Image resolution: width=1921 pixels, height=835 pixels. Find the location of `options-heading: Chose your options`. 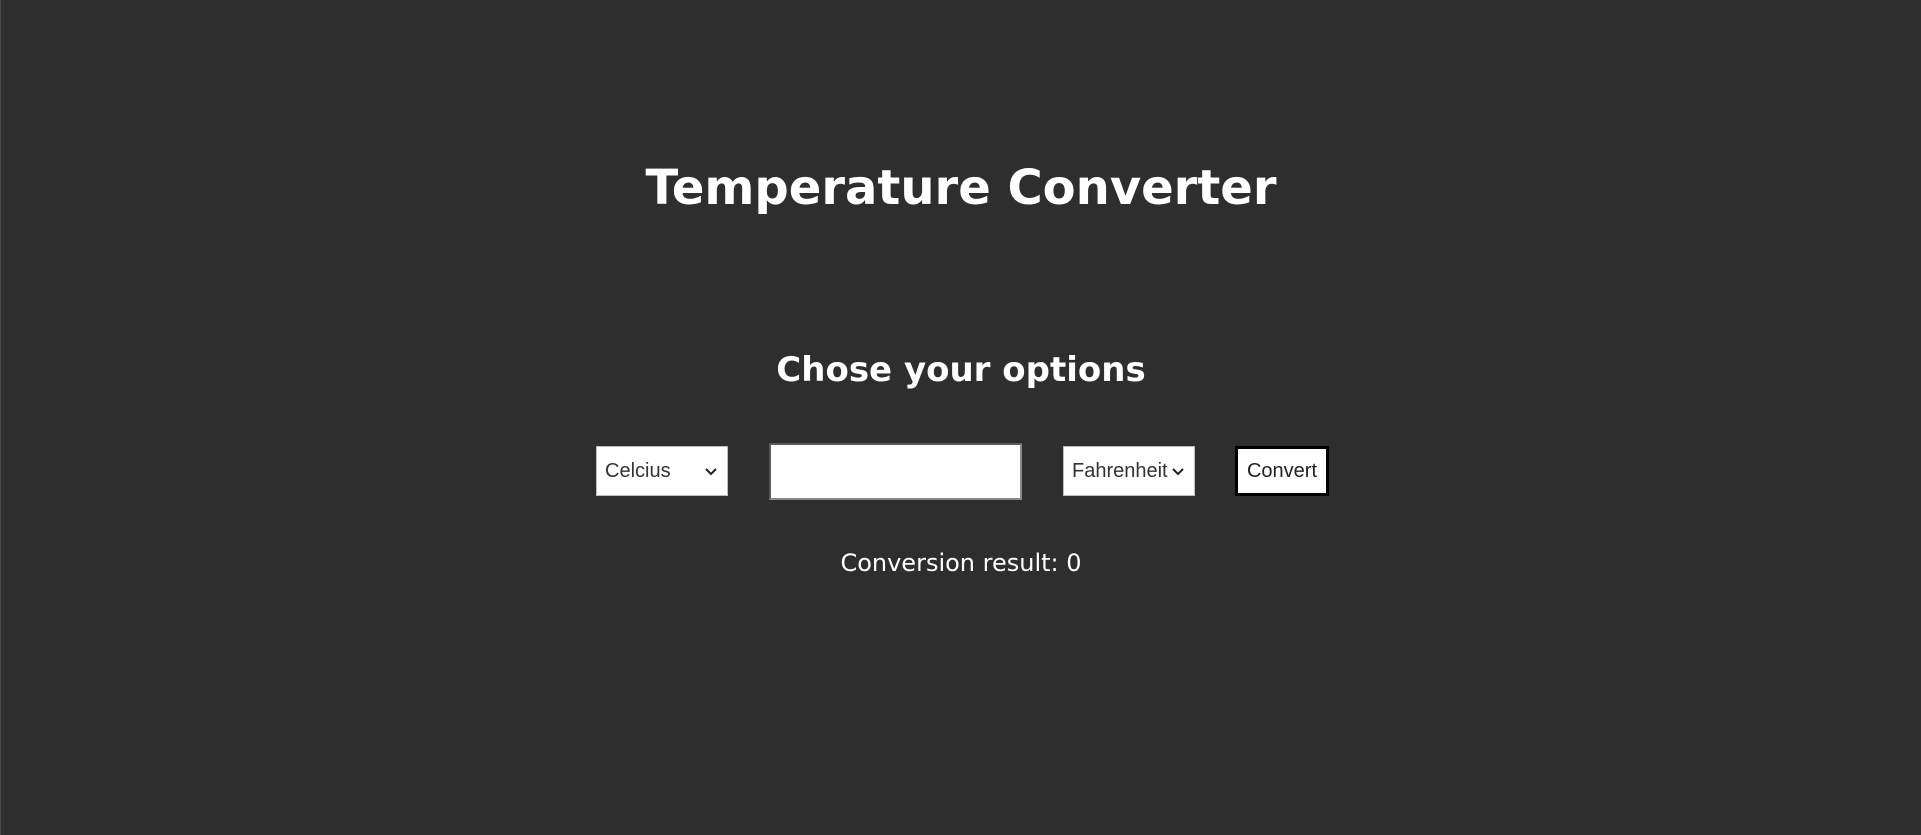

options-heading: Chose your options is located at coordinates (961, 370).